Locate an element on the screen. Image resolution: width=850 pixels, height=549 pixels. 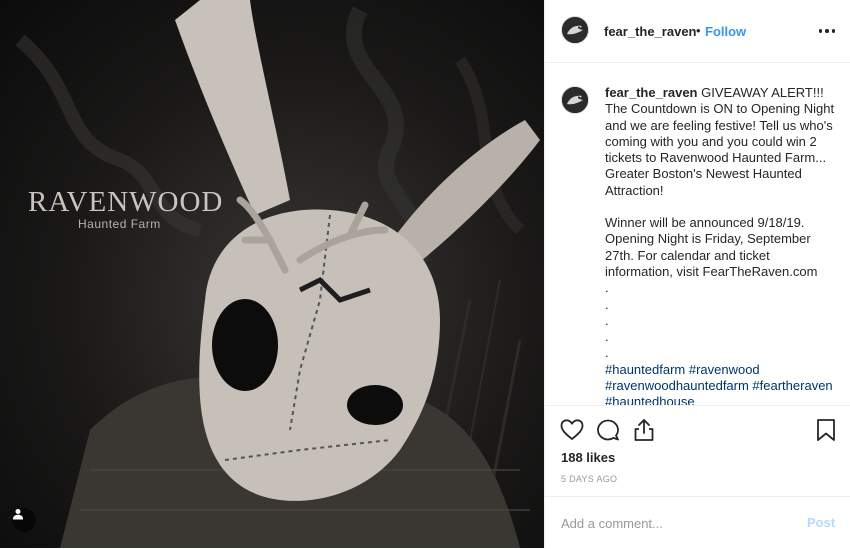
post-date: 5 DAYS AGO is located at coordinates (589, 479).